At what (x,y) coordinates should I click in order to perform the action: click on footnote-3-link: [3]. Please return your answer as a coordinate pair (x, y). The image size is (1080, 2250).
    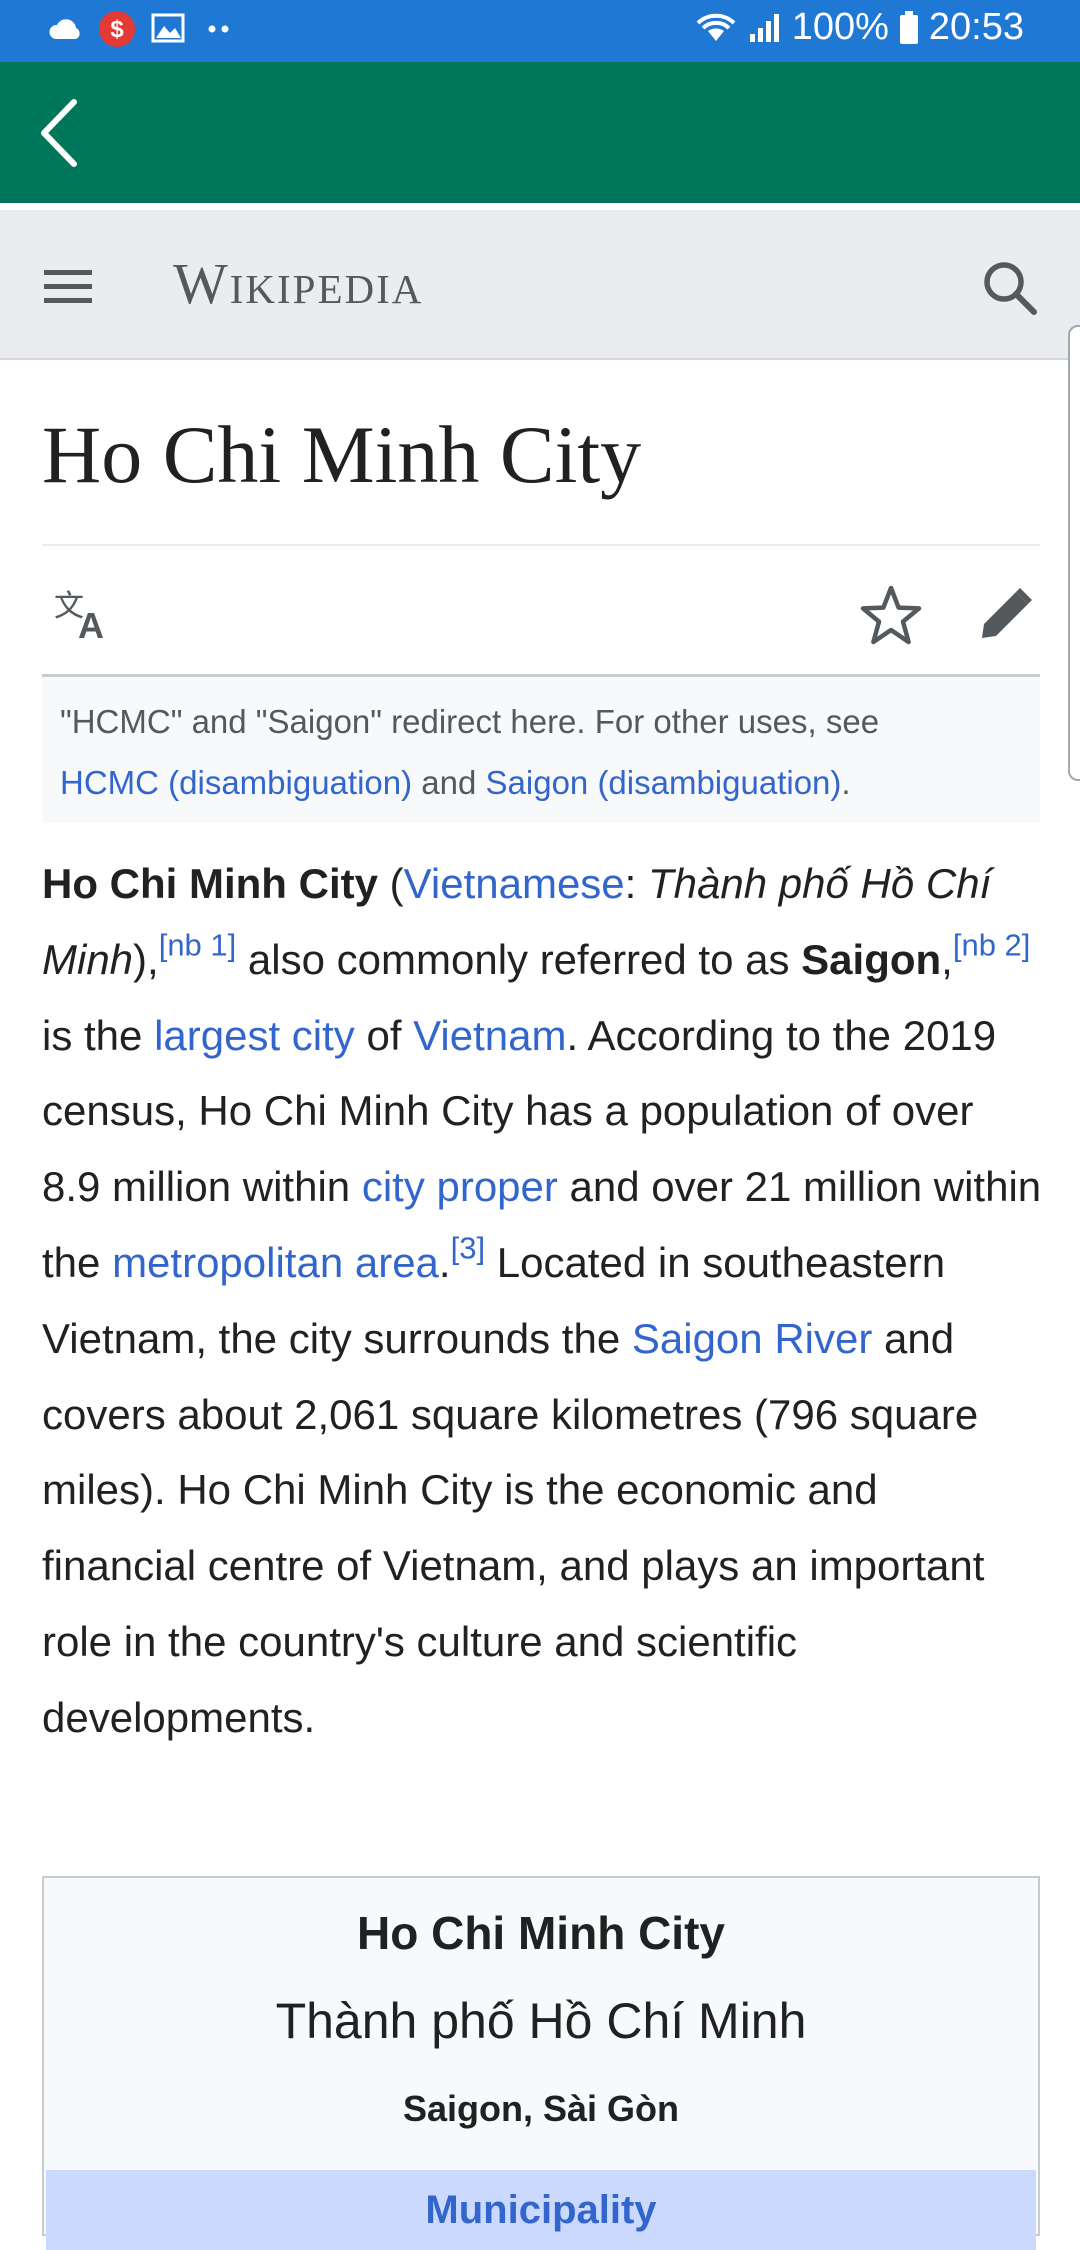
    Looking at the image, I should click on (468, 1247).